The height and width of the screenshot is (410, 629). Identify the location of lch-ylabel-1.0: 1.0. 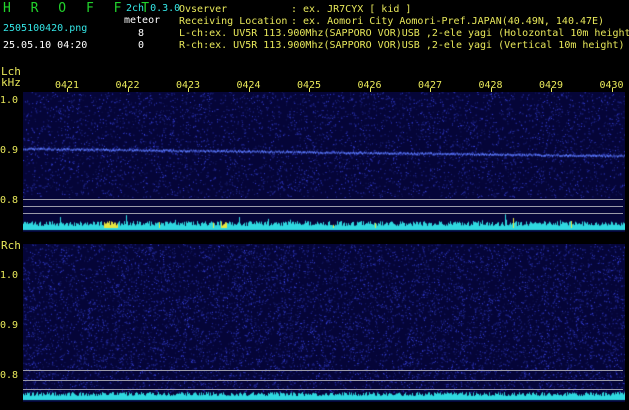
(9, 100).